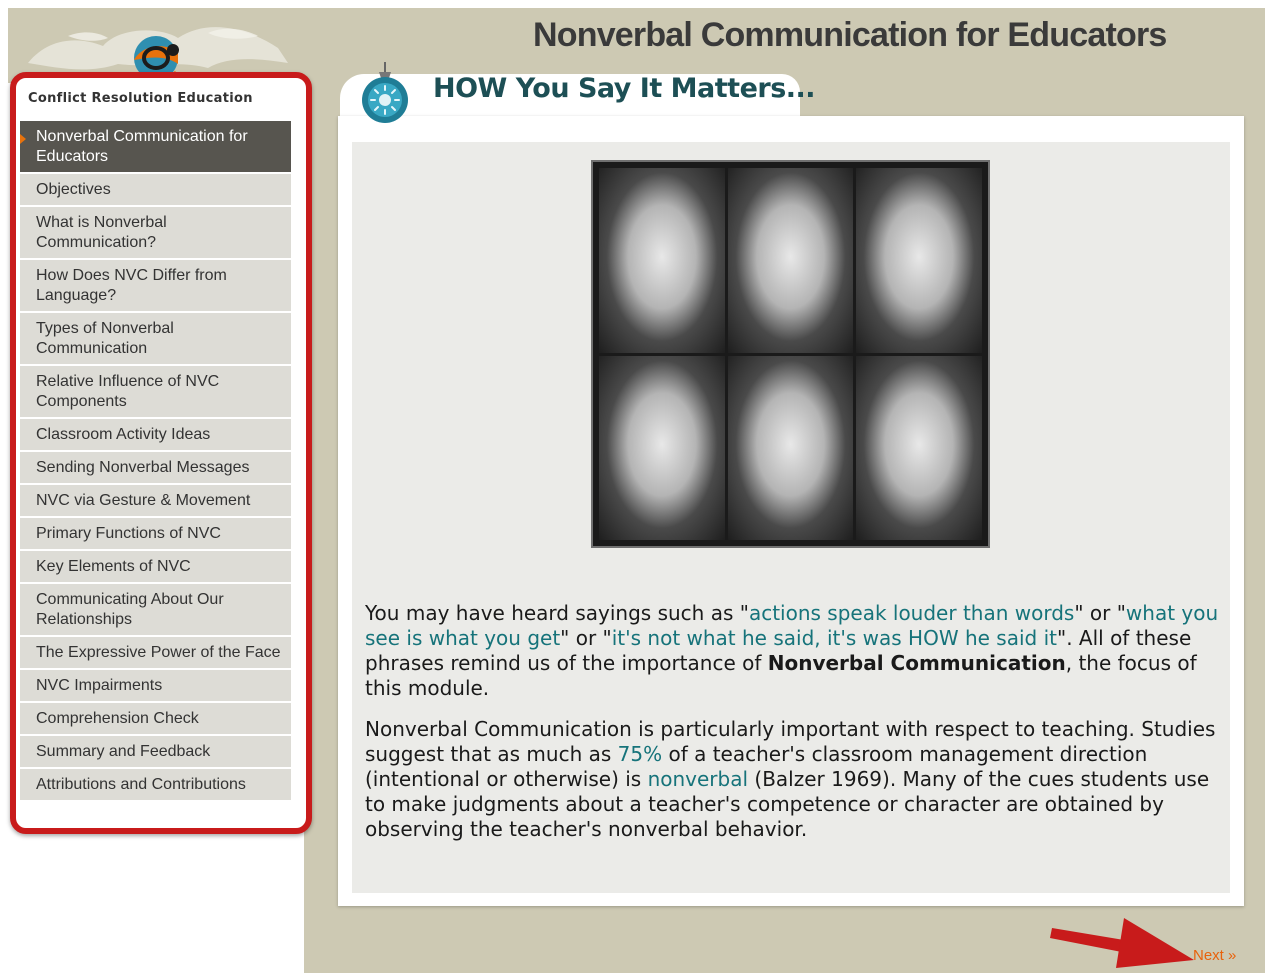 This screenshot has width=1265, height=973. What do you see at coordinates (850, 35) in the screenshot?
I see `page-title: Nonverbal Communication for Educators` at bounding box center [850, 35].